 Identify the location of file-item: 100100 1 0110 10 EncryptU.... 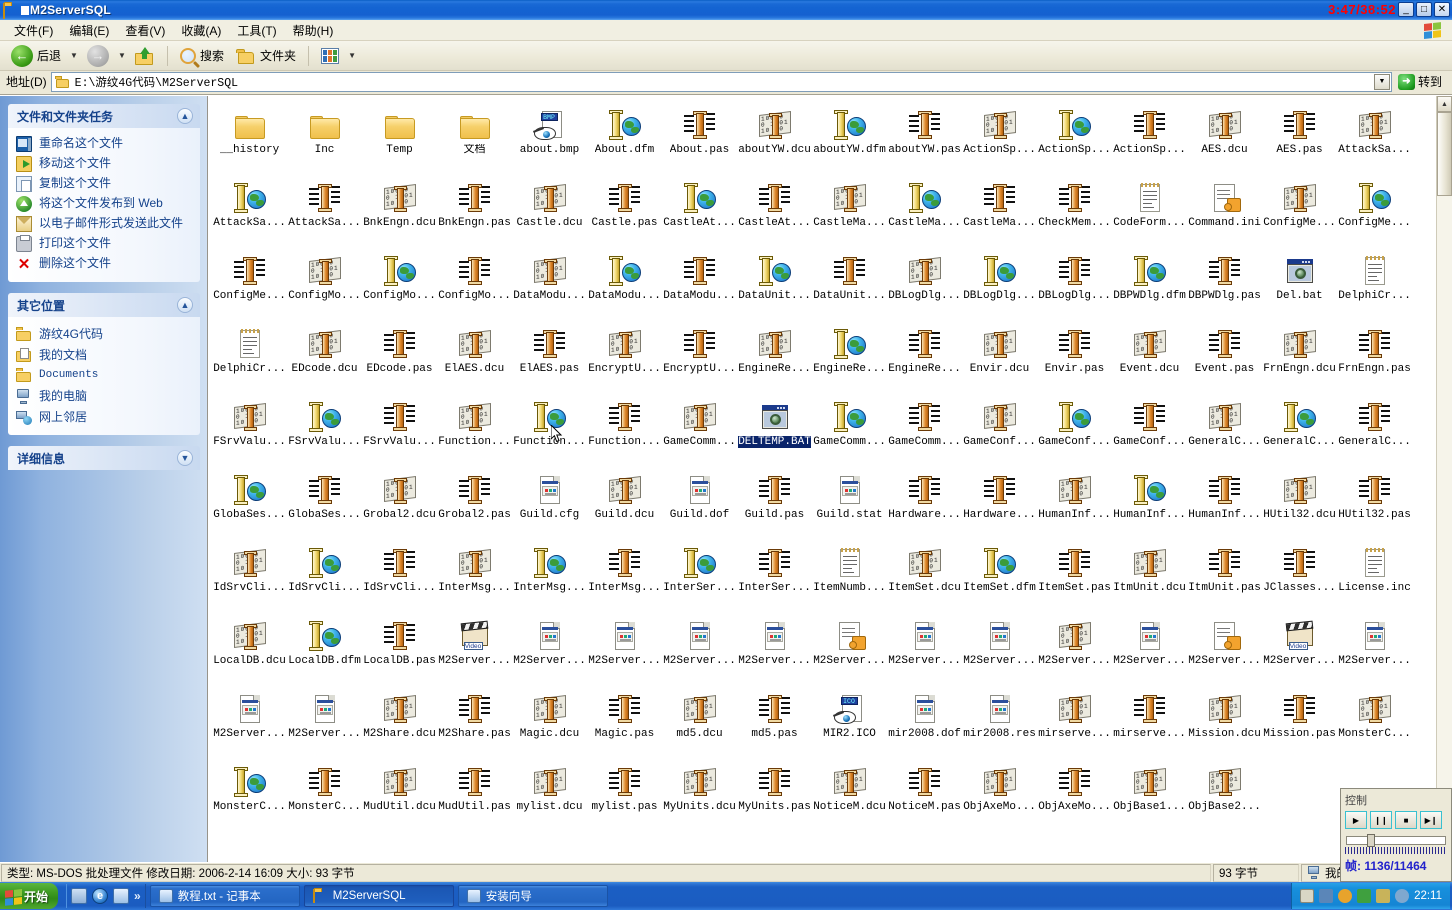
(624, 355).